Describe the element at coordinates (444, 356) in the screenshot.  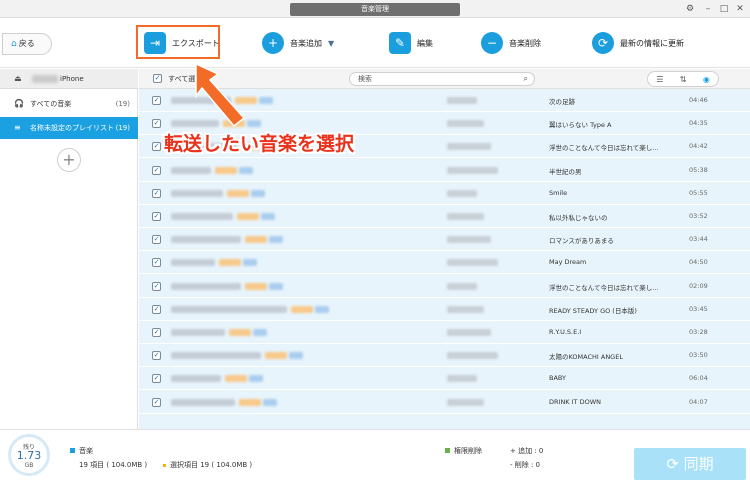
I see `table-row: ✓ 太陽のKOMACHI ANGEL 03:50` at that location.